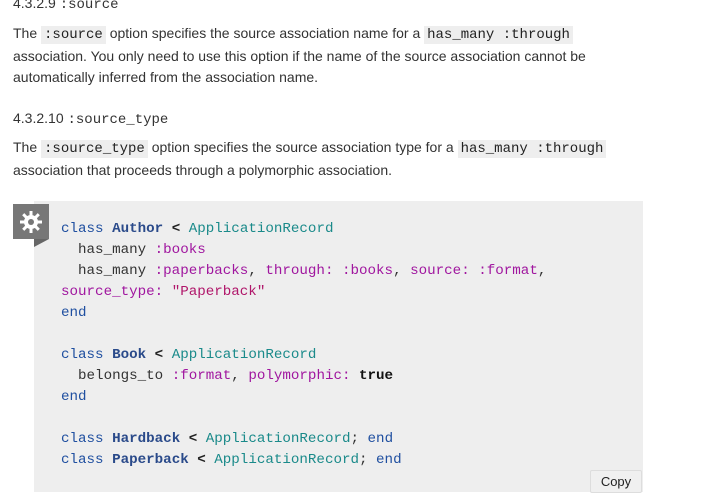 This screenshot has height=499, width=705. Describe the element at coordinates (73, 35) in the screenshot. I see `inline-code: :source` at that location.